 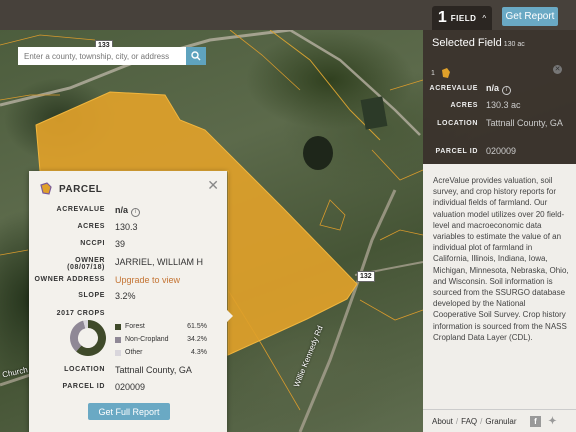 I want to click on row-value: 130.3, so click(x=126, y=227).